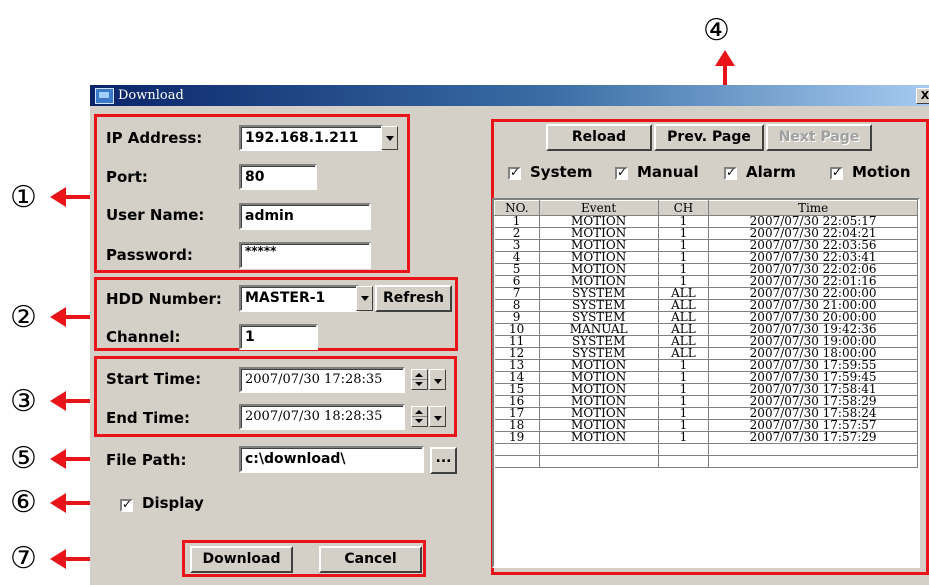  I want to click on hdd-number-label: HDD Number:, so click(164, 299).